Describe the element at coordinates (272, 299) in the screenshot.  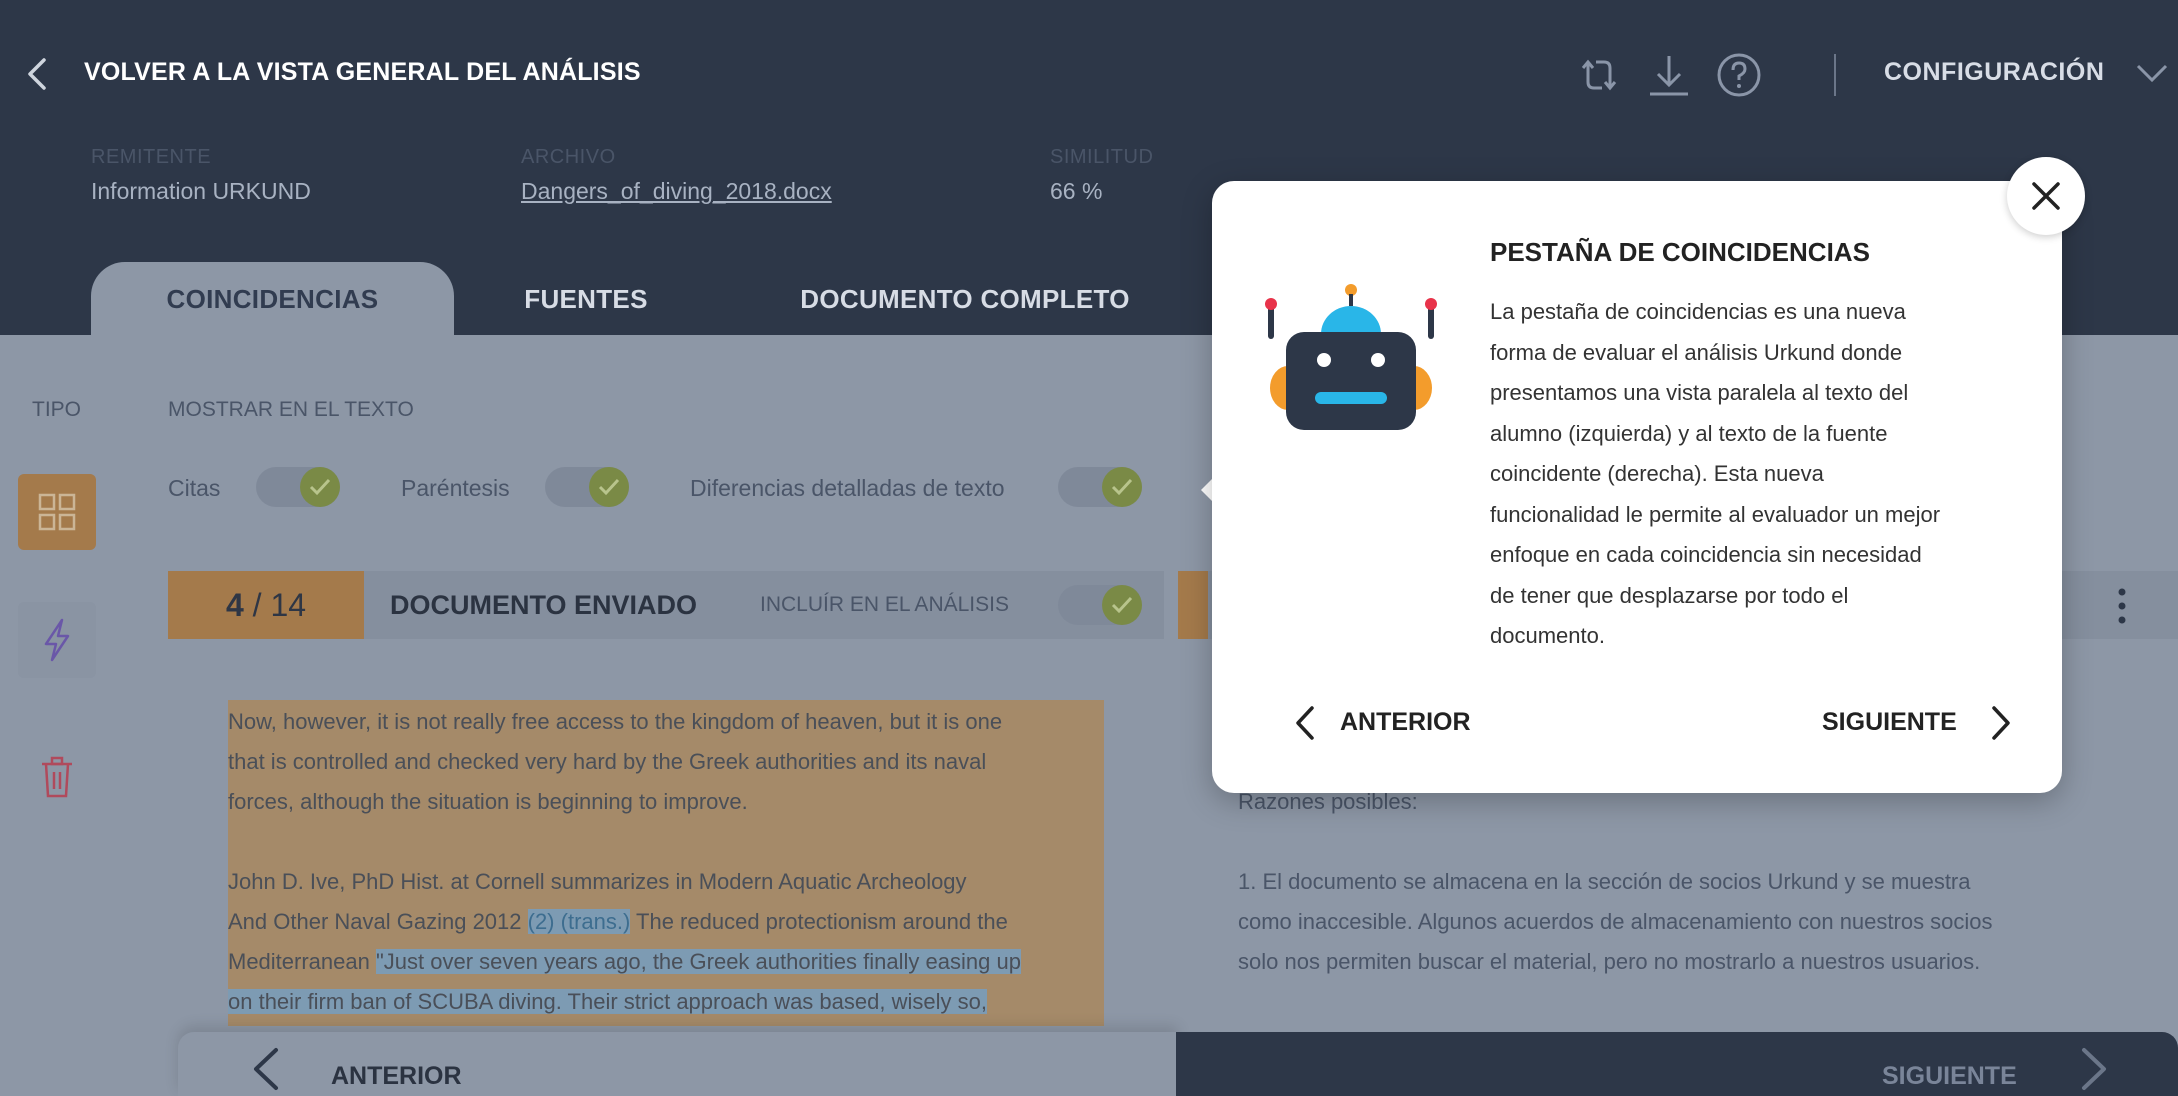
I see `tab-matches: COINCIDENCIAS` at that location.